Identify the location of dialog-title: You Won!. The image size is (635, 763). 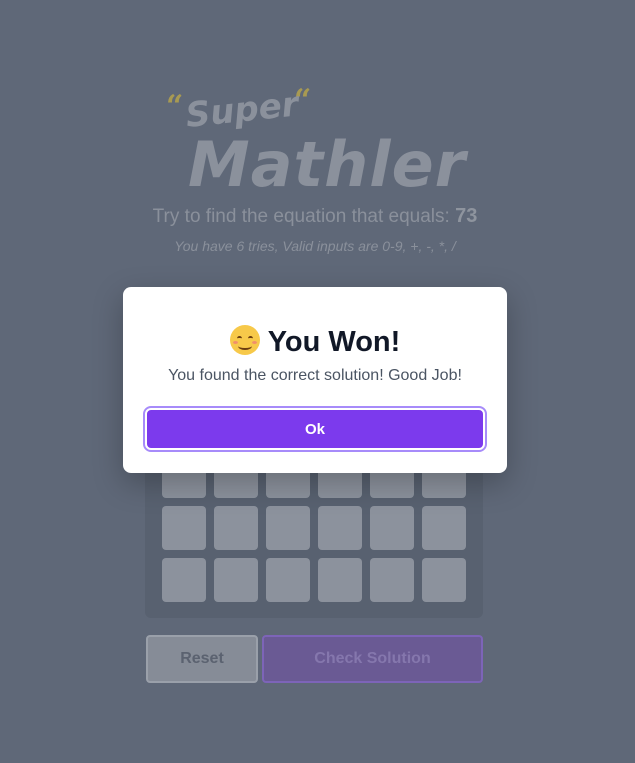
(315, 342).